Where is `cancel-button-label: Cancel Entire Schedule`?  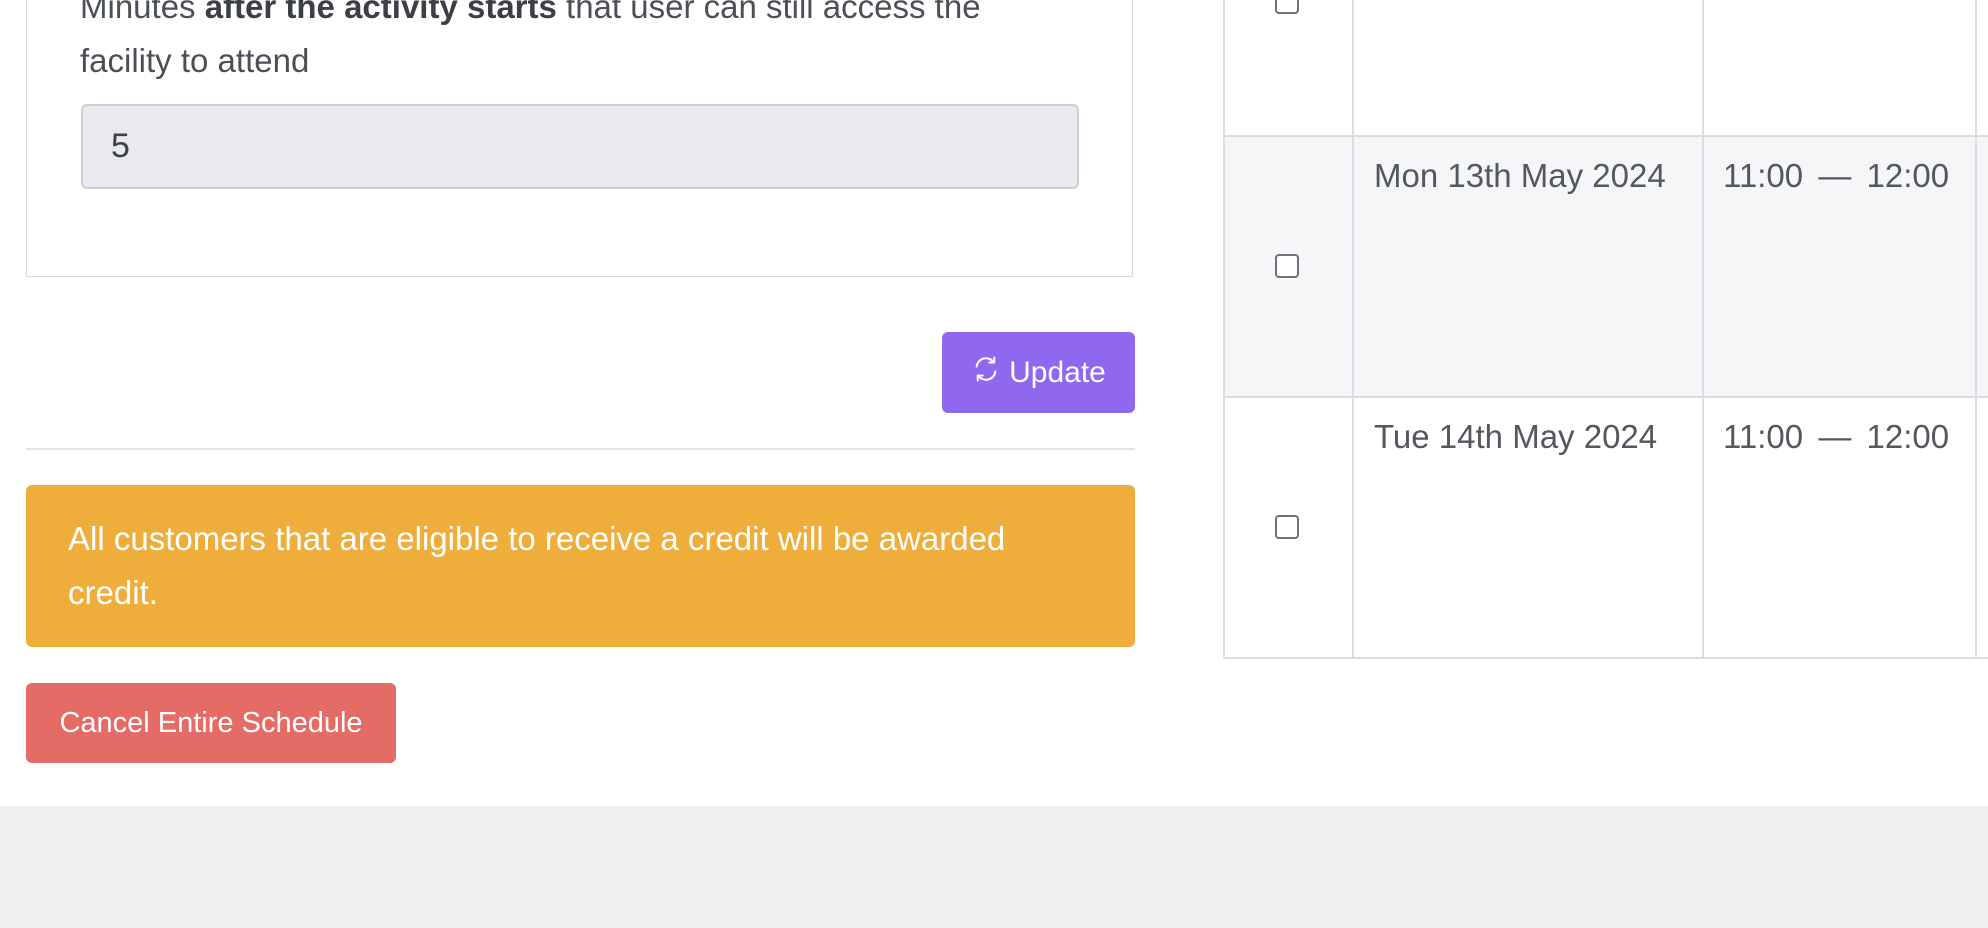
cancel-button-label: Cancel Entire Schedule is located at coordinates (211, 722).